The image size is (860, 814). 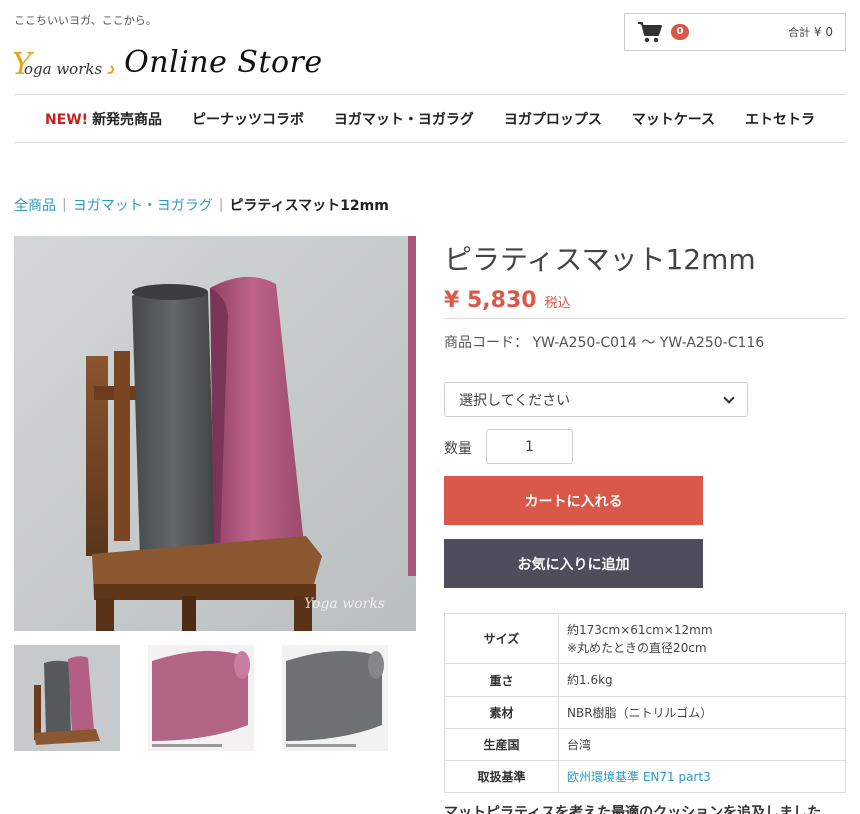 What do you see at coordinates (501, 712) in the screenshot?
I see `spec-label: 素材` at bounding box center [501, 712].